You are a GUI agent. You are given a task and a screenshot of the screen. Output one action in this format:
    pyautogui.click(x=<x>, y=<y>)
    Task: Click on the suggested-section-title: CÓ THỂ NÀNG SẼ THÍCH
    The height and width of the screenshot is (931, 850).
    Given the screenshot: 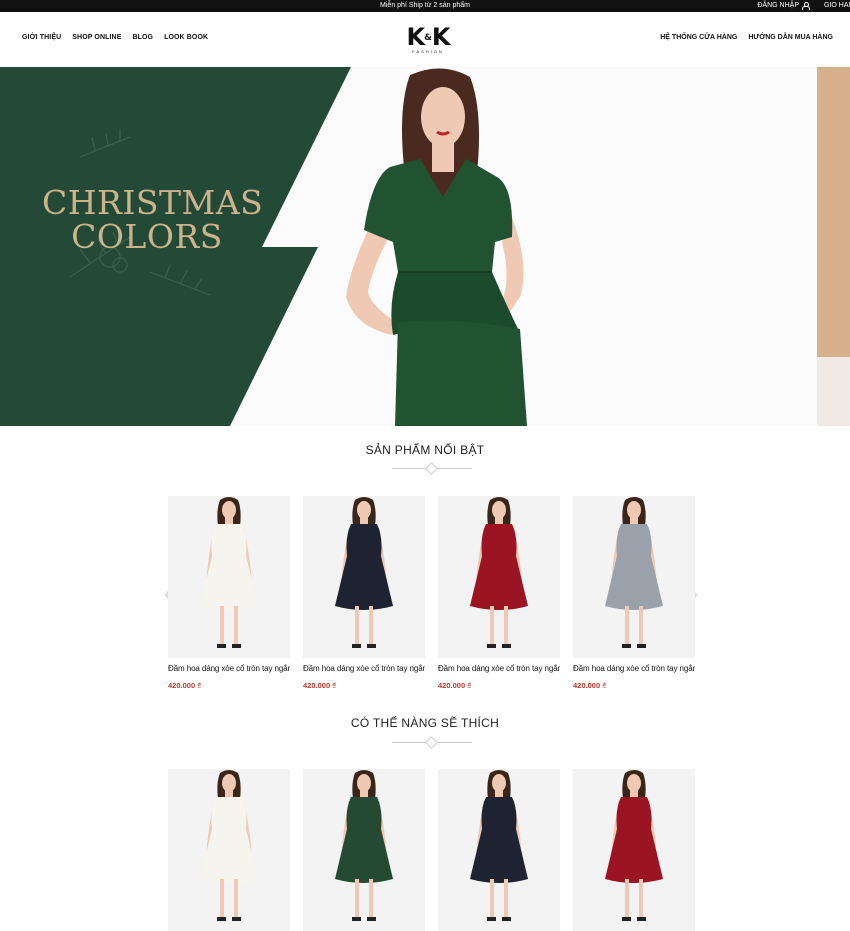 What is the action you would take?
    pyautogui.click(x=425, y=723)
    